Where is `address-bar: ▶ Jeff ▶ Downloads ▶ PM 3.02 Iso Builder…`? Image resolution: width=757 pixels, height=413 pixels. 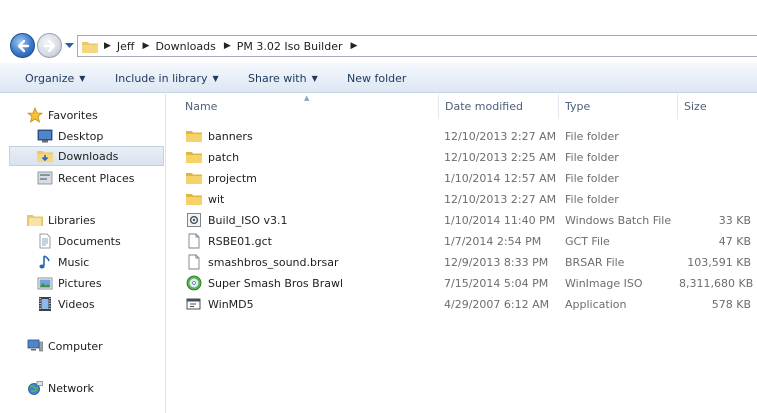
address-bar: ▶ Jeff ▶ Downloads ▶ PM 3.02 Iso Builder… is located at coordinates (417, 46).